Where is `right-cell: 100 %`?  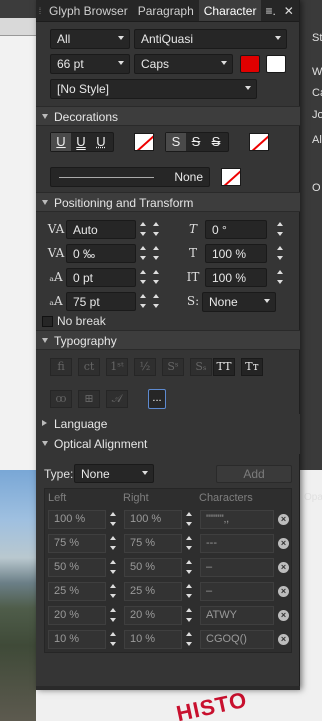
right-cell: 100 % is located at coordinates (153, 519).